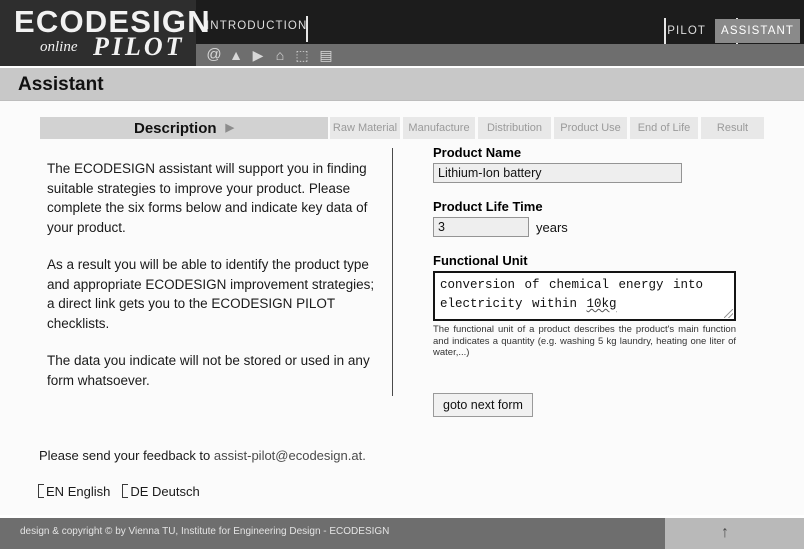 This screenshot has width=804, height=549. I want to click on tab-product-use-label: Product Use, so click(590, 128).